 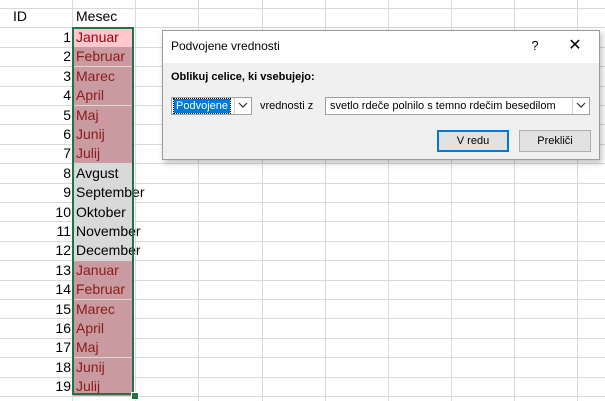 I want to click on duplicate-type-select: Podvojene, so click(x=211, y=106).